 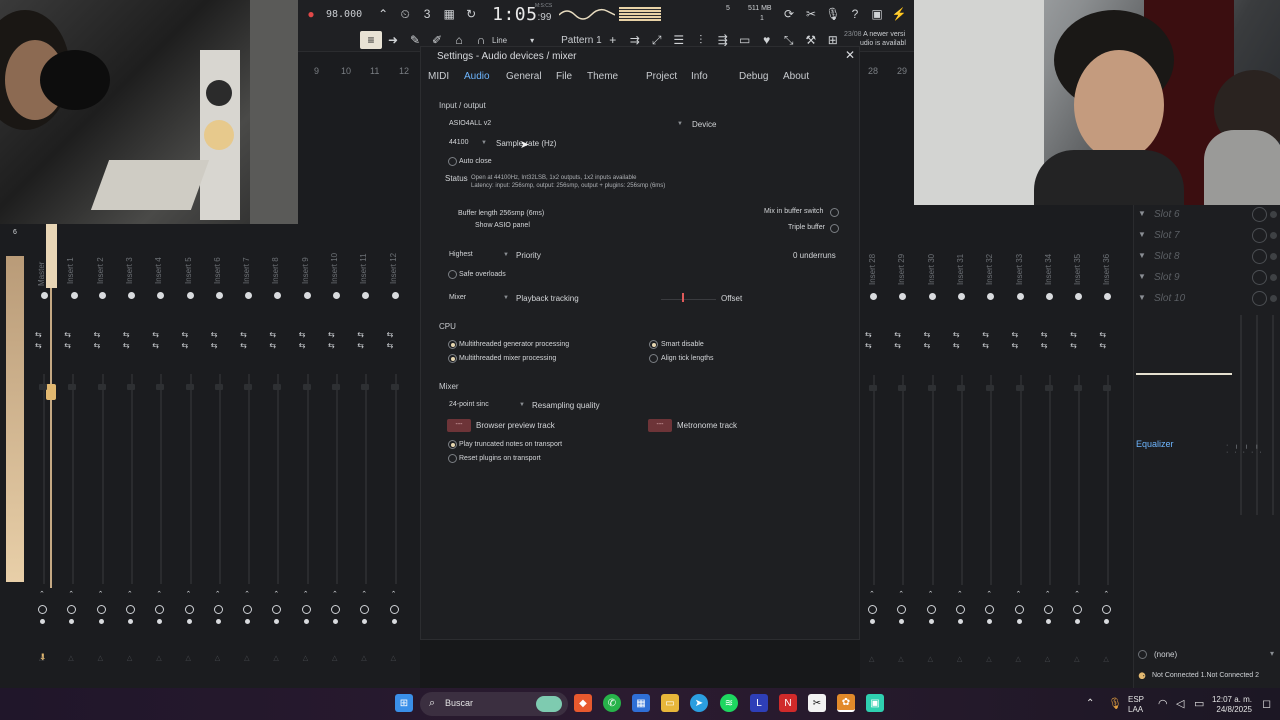 I want to click on eq-knobs: ·╷╷╷ ·····, so click(x=1251, y=451).